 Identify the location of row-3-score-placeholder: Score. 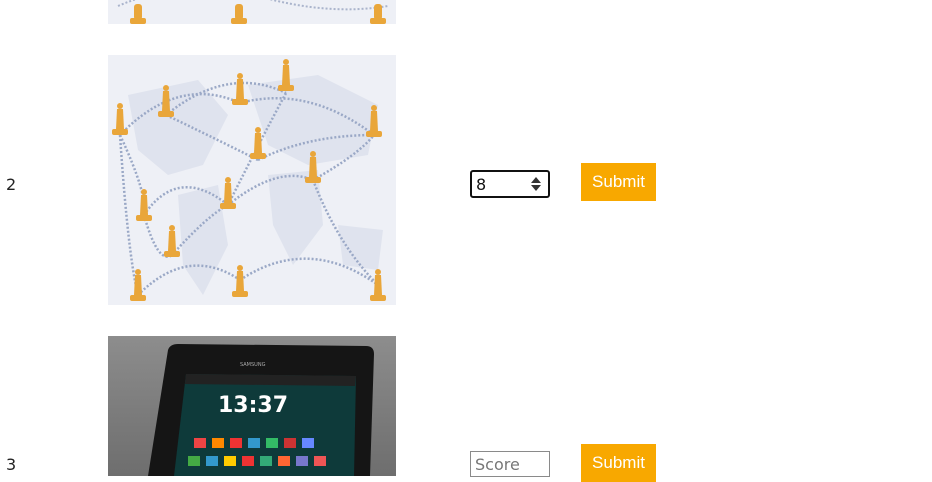
(497, 464).